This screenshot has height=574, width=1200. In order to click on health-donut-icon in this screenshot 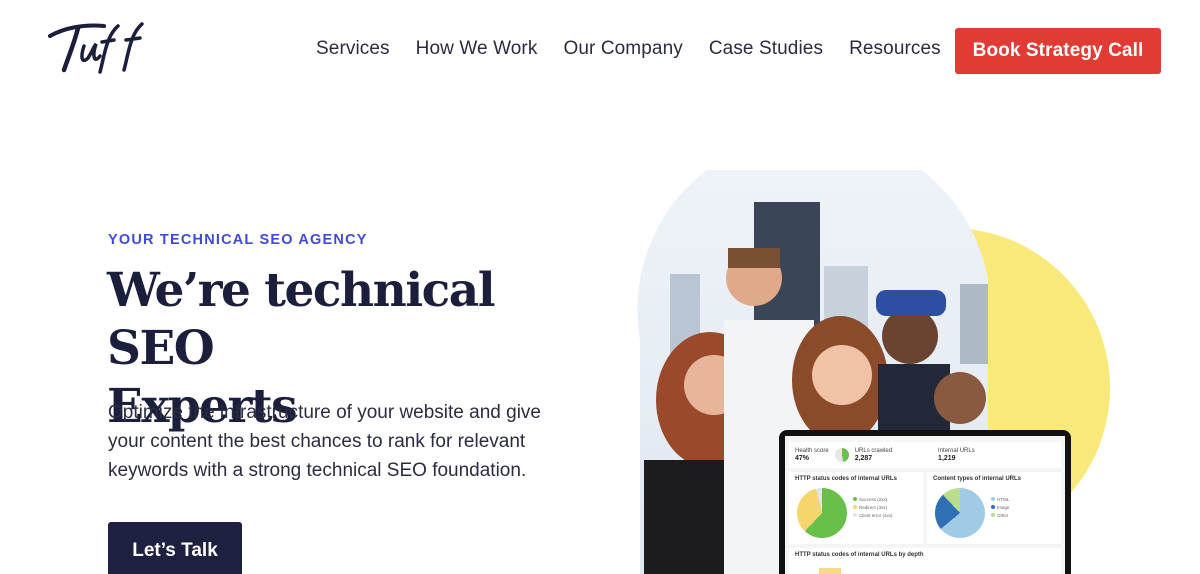, I will do `click(841, 455)`.